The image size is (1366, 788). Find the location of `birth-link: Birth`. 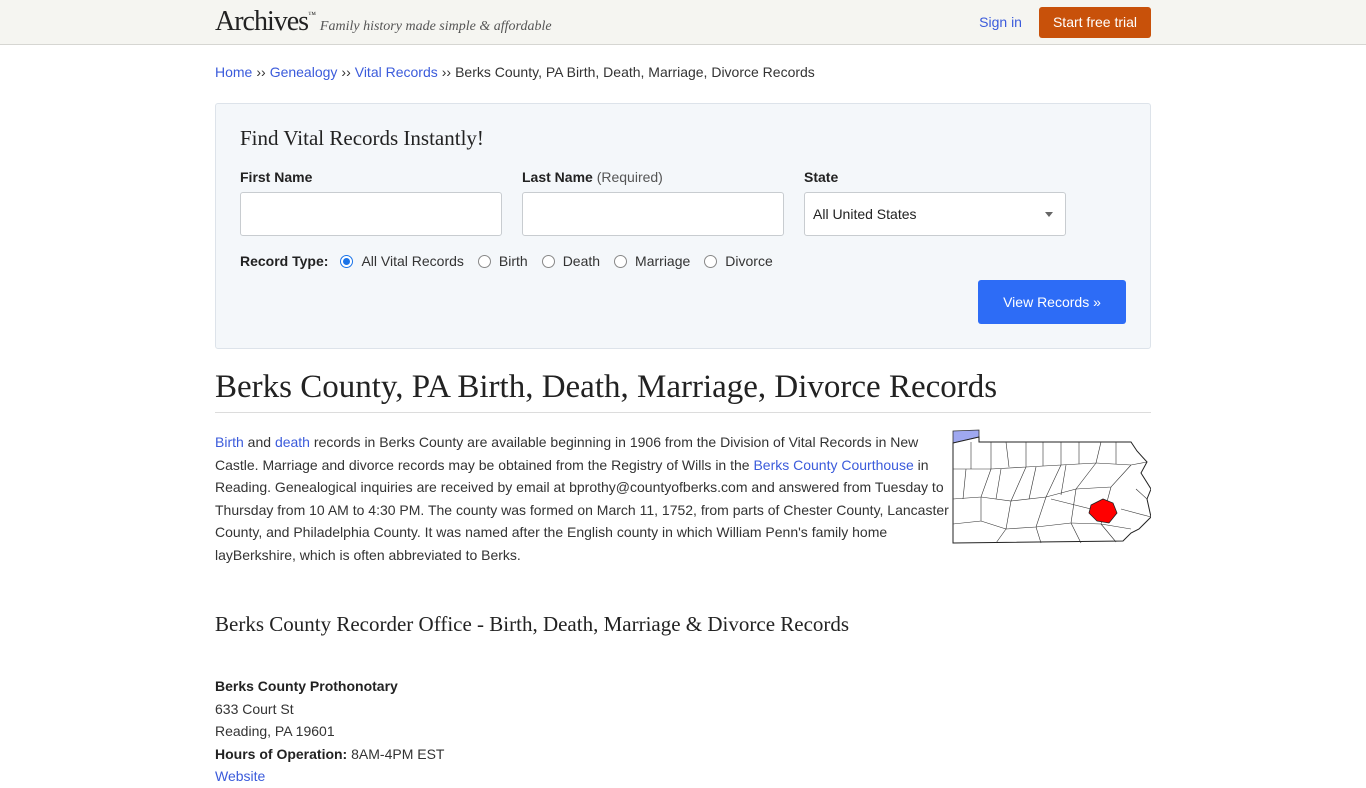

birth-link: Birth is located at coordinates (229, 442).